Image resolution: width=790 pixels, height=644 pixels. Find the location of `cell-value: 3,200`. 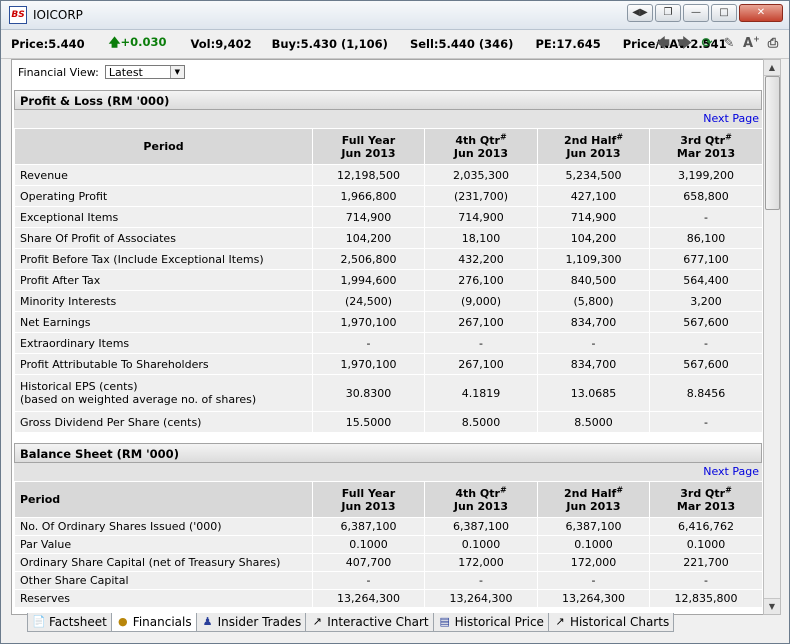

cell-value: 3,200 is located at coordinates (706, 301).